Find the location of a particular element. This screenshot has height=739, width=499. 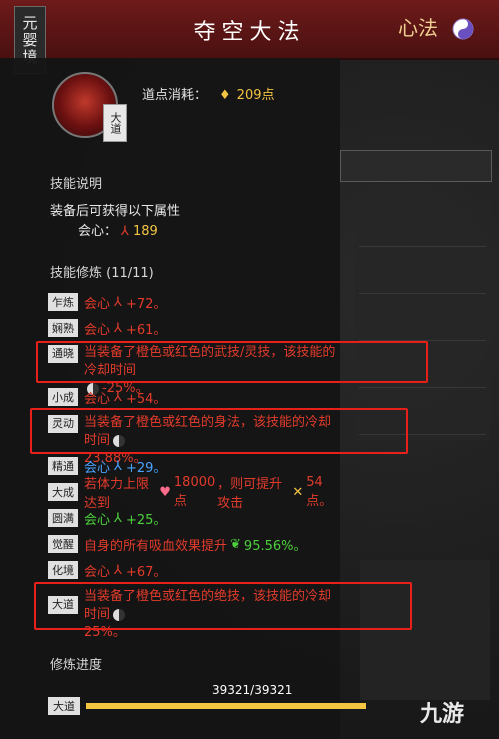

progress-stage-tag: 大道 is located at coordinates (64, 706).